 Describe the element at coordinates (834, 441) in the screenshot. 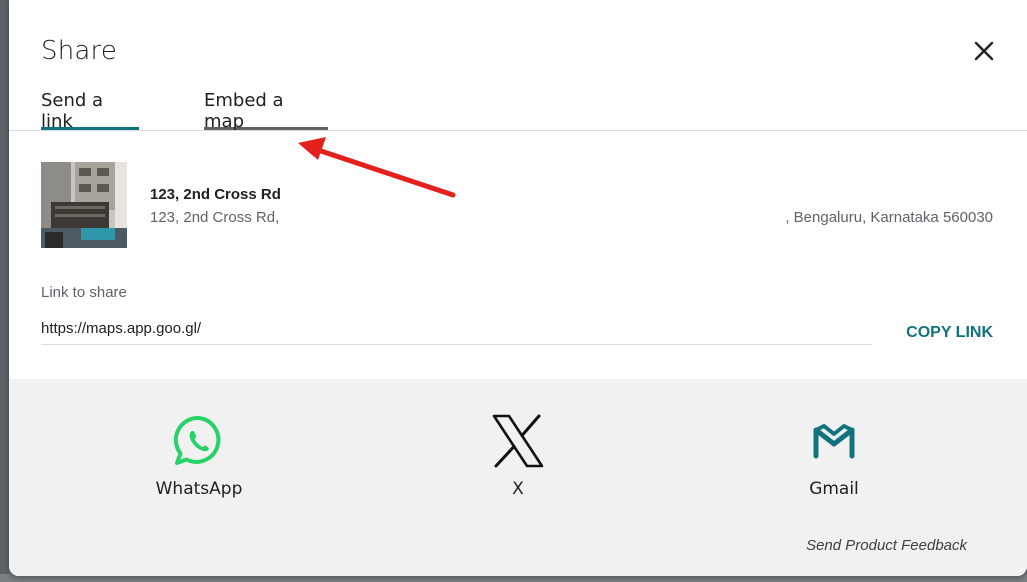

I see `gmail-icon` at that location.